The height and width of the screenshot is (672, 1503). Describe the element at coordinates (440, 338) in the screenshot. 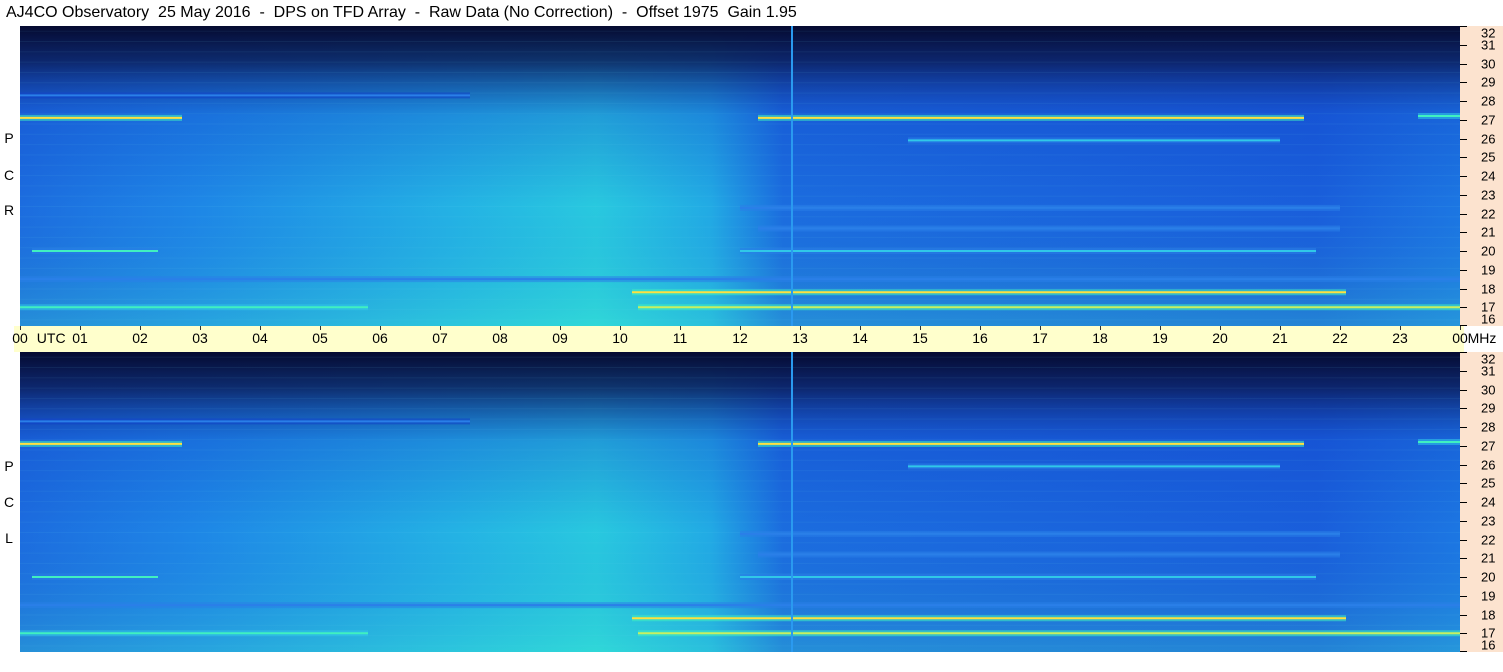

I see `time-tick-label: 07` at that location.